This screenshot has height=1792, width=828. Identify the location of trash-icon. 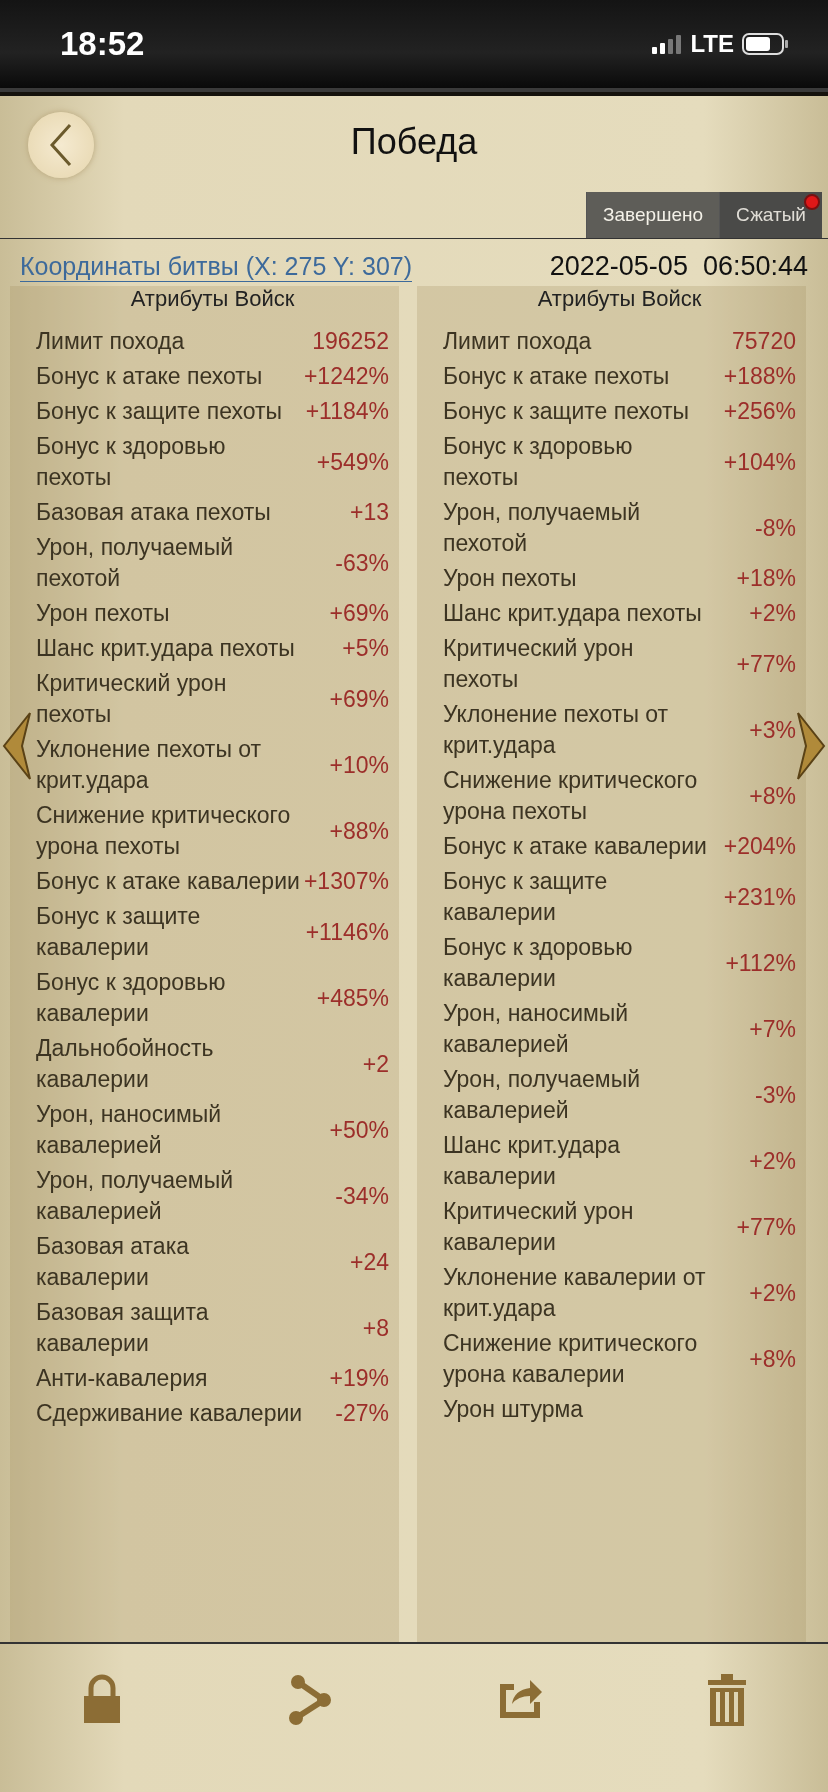
(727, 1700).